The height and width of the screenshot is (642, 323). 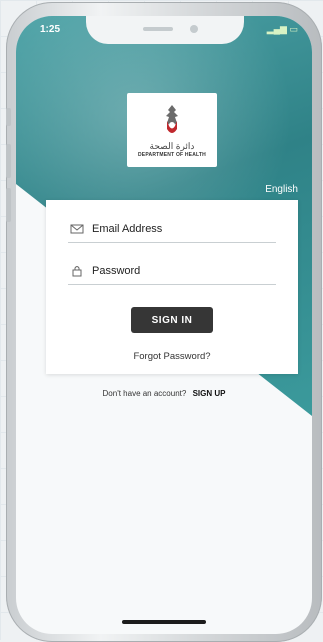 I want to click on department-logo: دائرة الصحة DEPARTMENT OF HEALTH, so click(x=172, y=130).